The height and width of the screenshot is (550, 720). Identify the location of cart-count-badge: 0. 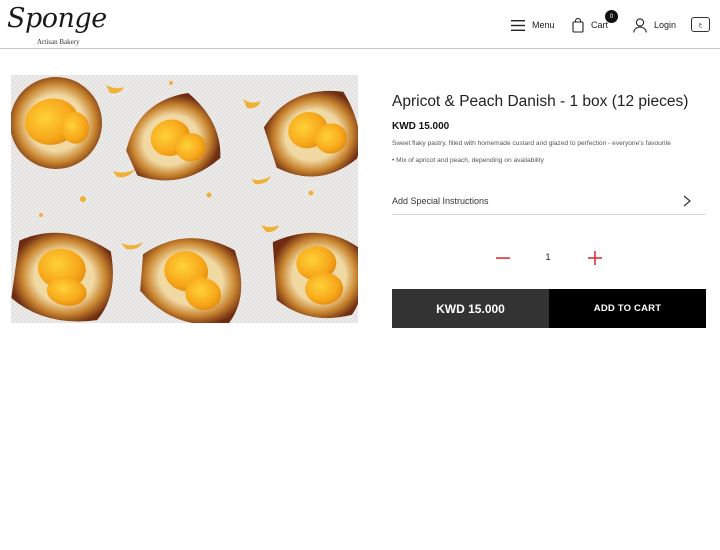
(611, 16).